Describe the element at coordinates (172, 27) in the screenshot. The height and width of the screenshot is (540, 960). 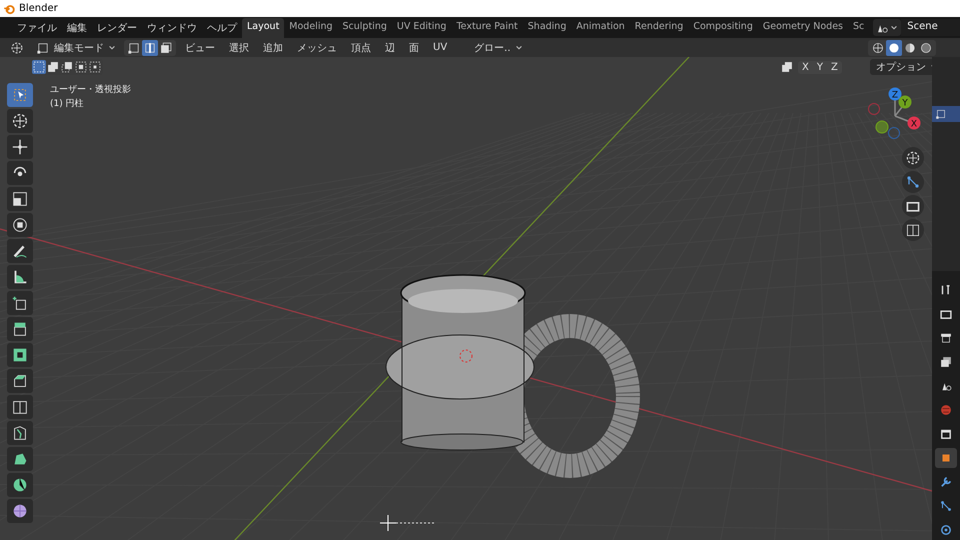
I see `menu-item: ウィンドウ` at that location.